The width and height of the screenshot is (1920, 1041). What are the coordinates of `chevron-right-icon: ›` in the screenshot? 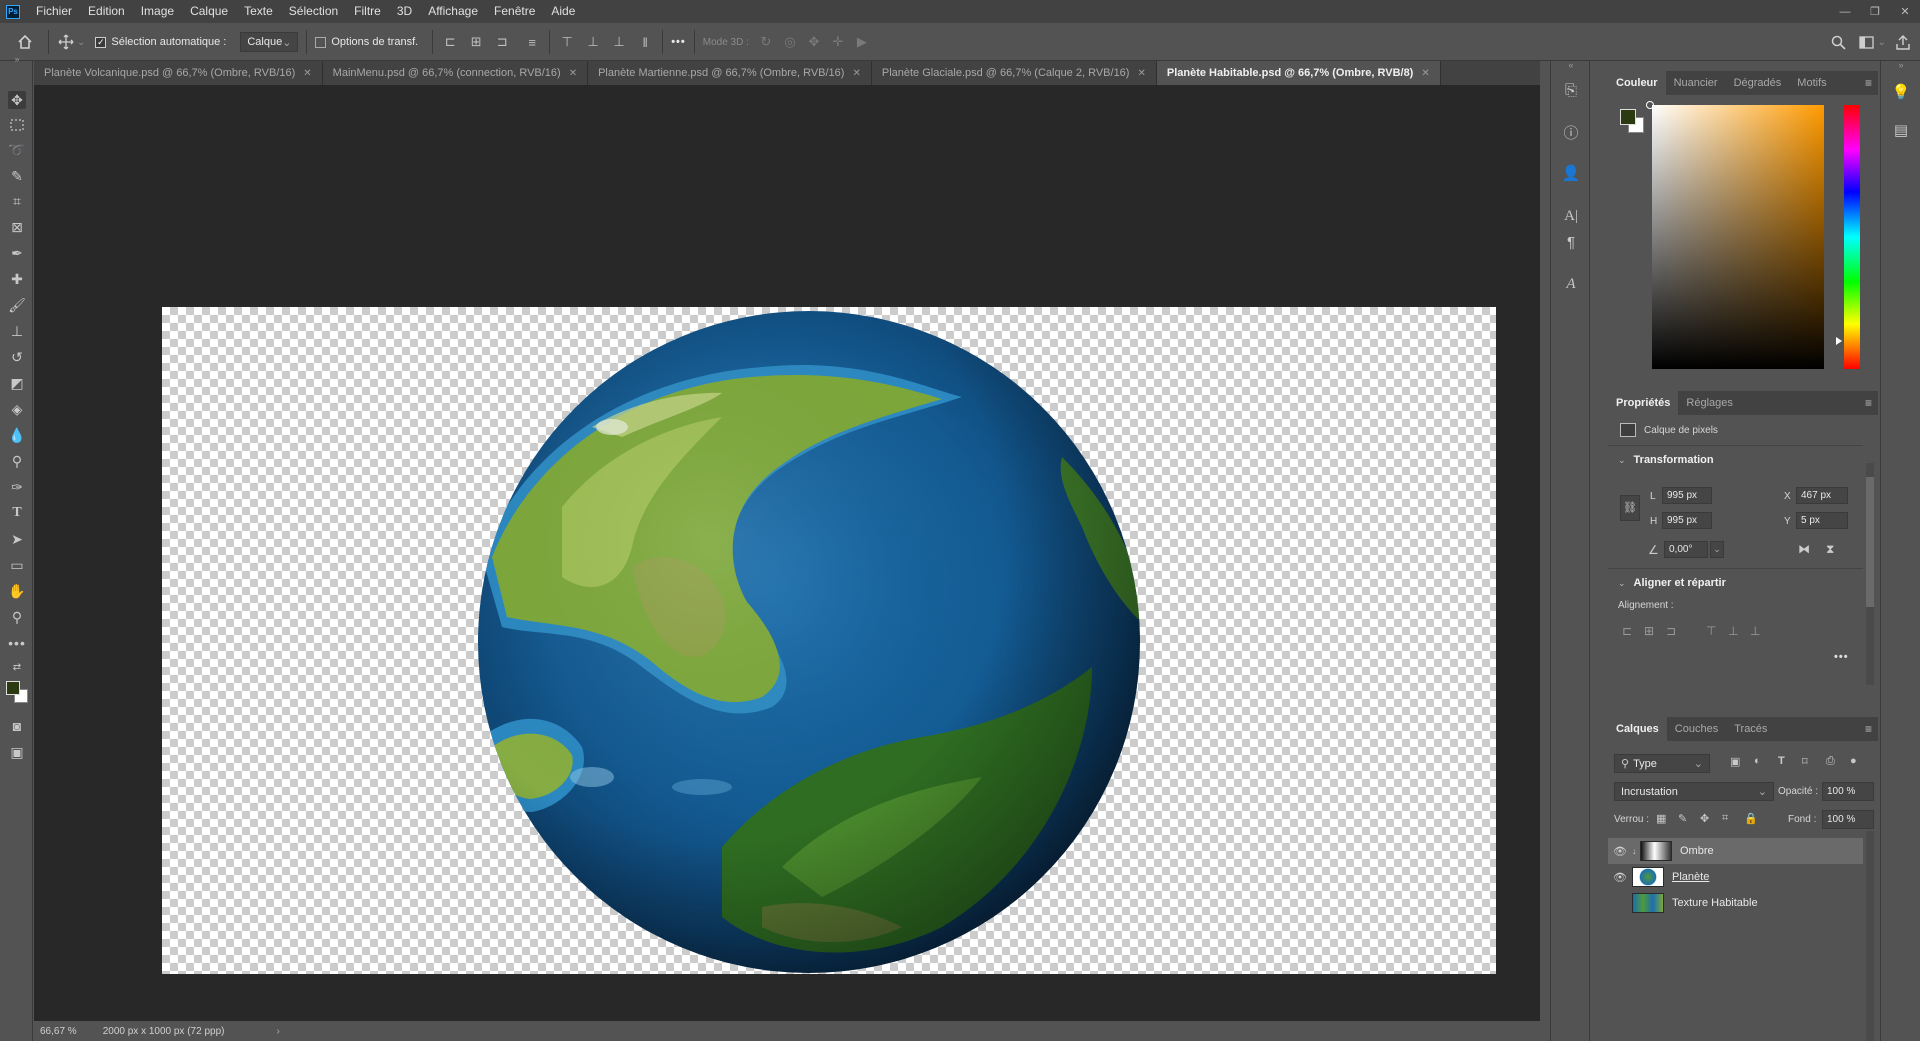 It's located at (277, 1031).